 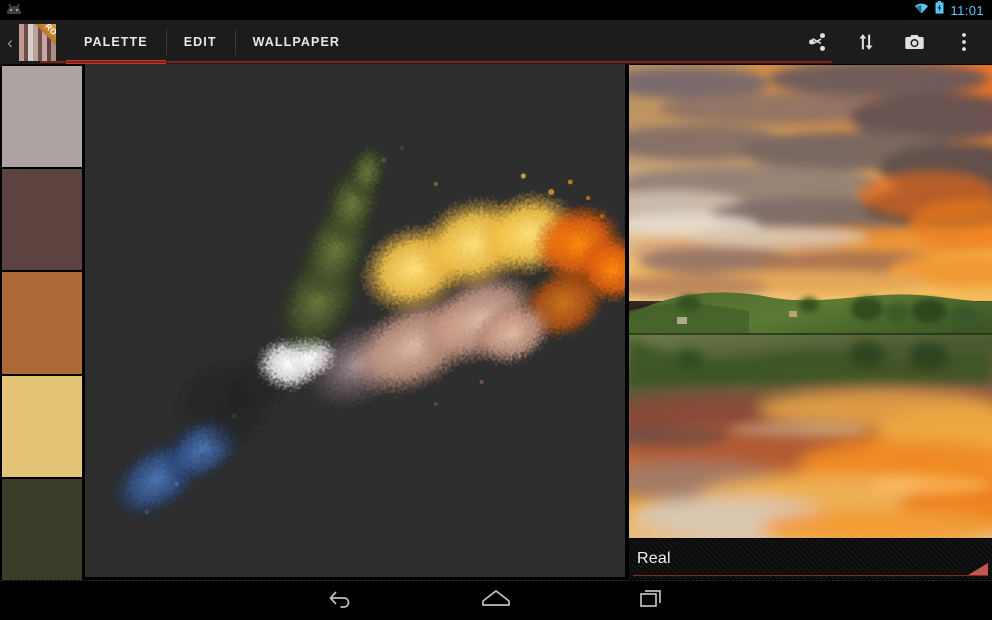 I want to click on camera-button, so click(x=914, y=42).